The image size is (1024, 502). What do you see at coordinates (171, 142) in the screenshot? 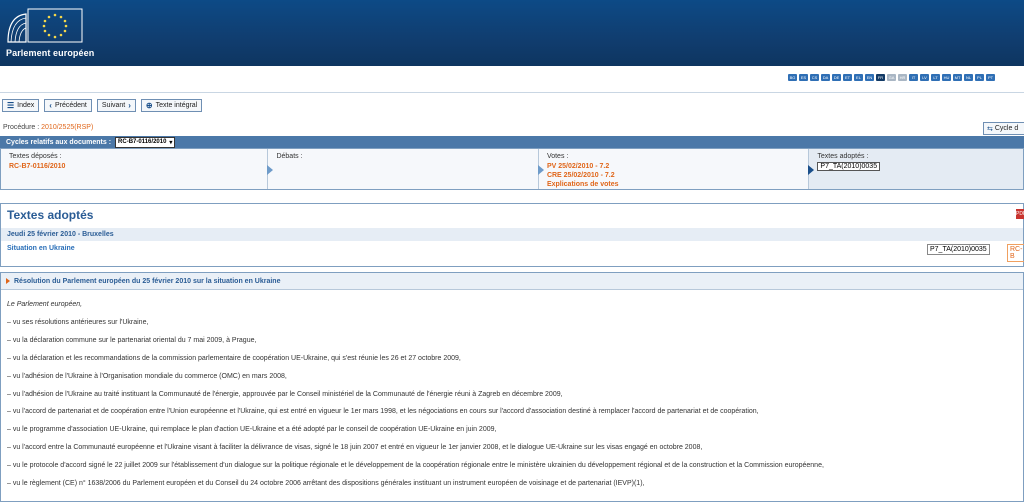
I see `chevron-down-icon: ▾` at bounding box center [171, 142].